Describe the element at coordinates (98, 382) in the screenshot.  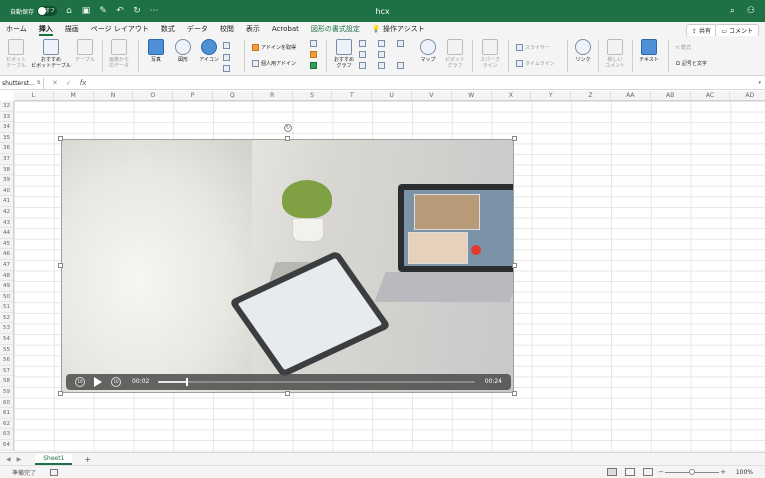
I see `play-icon` at that location.